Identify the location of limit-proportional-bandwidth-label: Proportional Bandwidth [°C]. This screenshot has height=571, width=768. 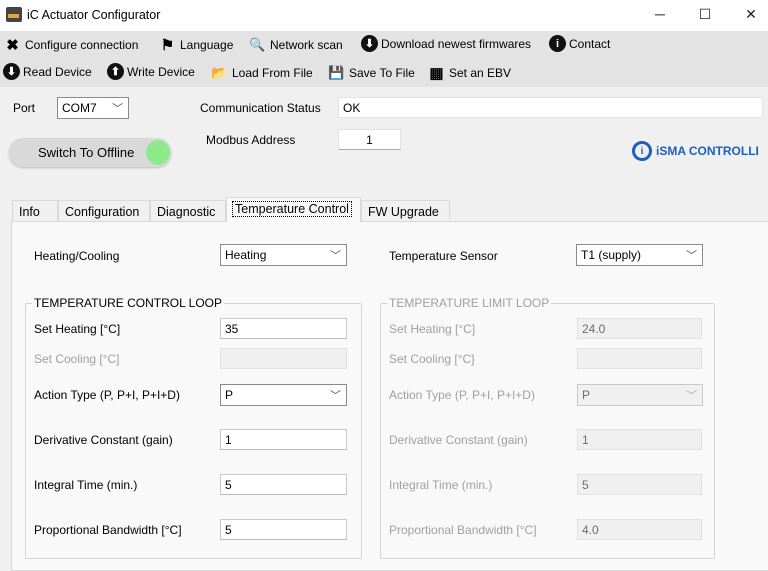
(463, 530).